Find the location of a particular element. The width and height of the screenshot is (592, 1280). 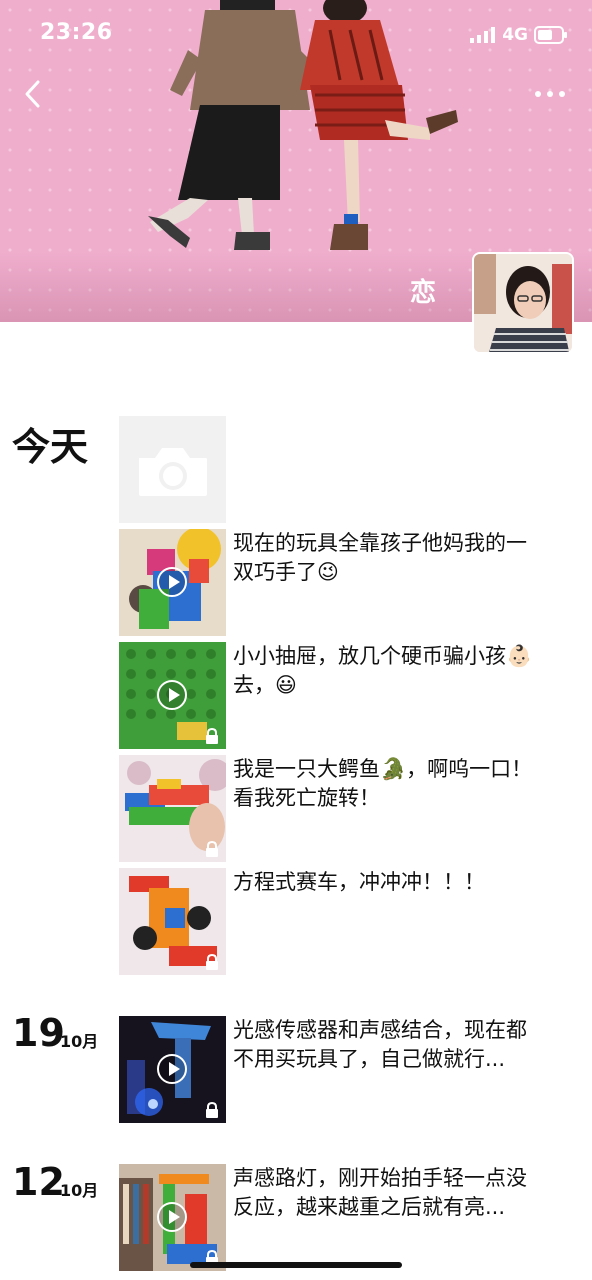

home-indicator is located at coordinates (296, 1265).